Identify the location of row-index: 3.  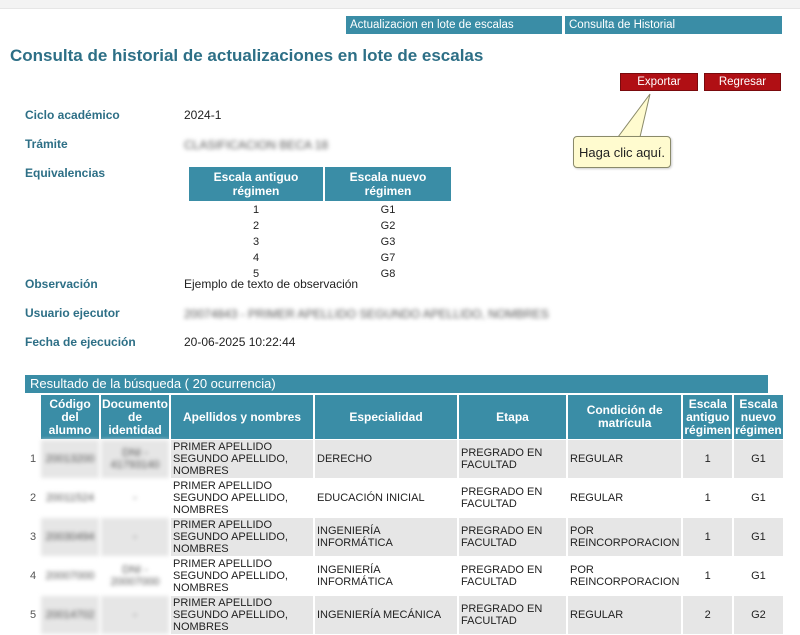
(33, 537).